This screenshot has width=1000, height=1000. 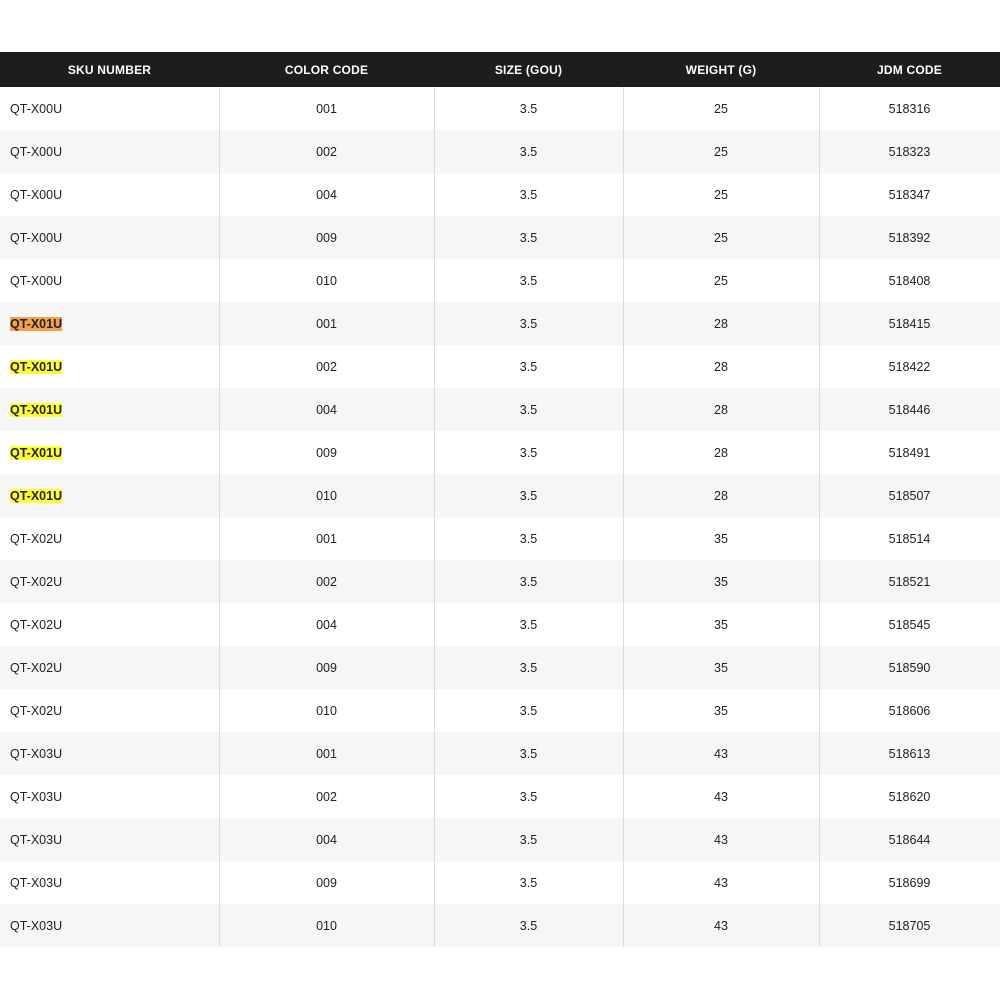 I want to click on table-row: QT-X02U 002 3.5 35 518521, so click(x=500, y=581).